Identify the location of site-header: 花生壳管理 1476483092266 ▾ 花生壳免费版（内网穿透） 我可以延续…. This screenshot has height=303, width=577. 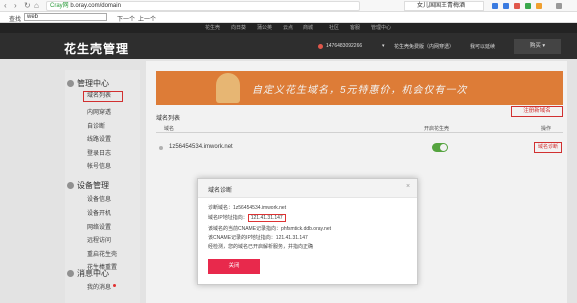
(288, 46).